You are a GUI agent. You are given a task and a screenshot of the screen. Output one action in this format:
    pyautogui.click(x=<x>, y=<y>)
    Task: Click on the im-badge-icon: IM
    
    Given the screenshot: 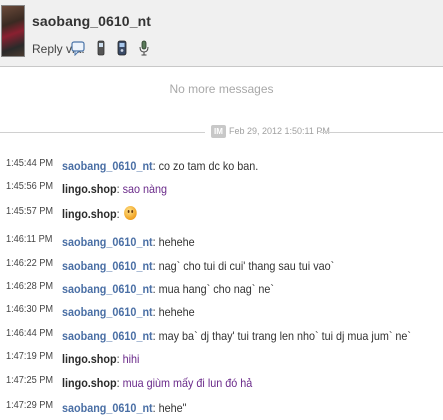 What is the action you would take?
    pyautogui.click(x=218, y=131)
    